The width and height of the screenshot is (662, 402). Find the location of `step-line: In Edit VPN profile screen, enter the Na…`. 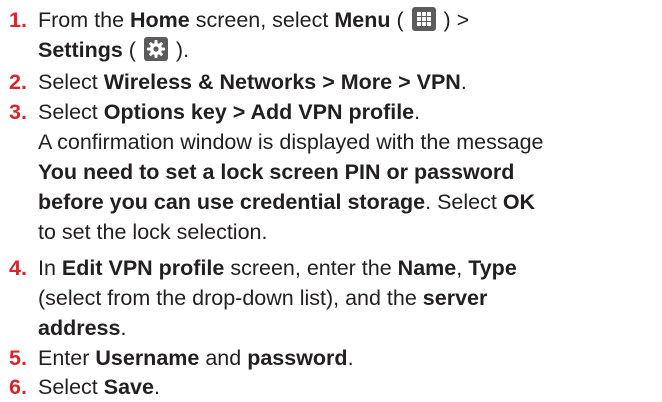

step-line: In Edit VPN profile screen, enter the Na… is located at coordinates (277, 268).